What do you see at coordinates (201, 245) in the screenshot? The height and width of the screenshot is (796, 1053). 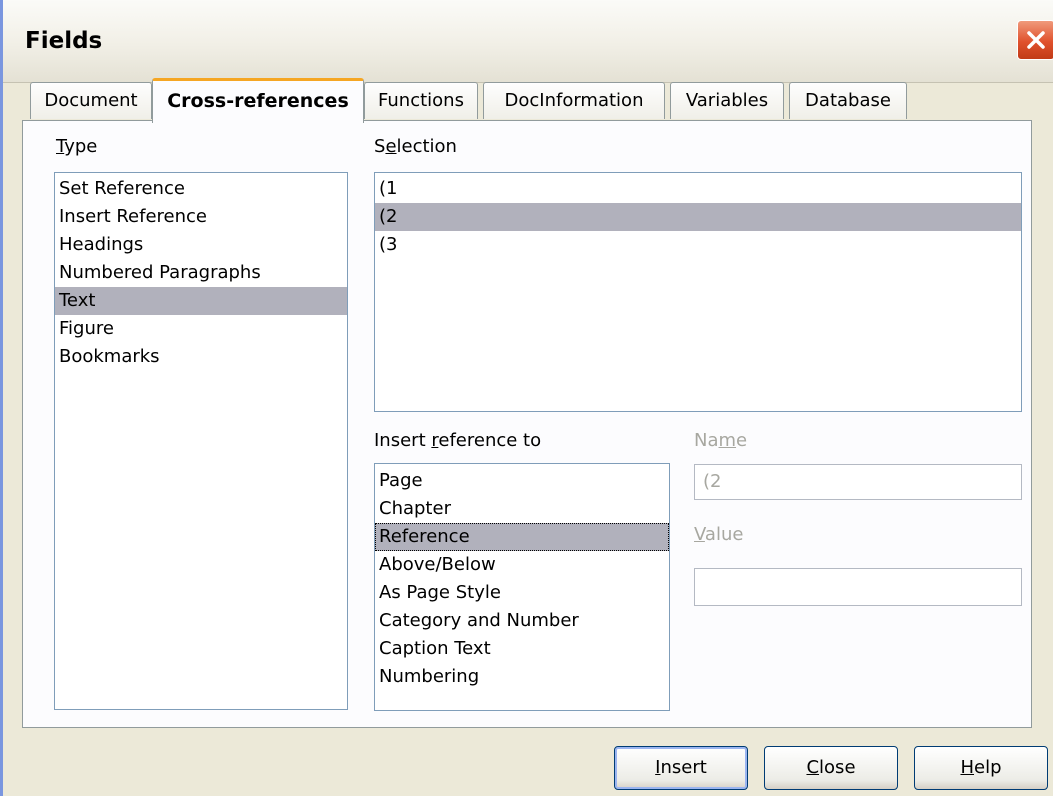 I see `list-item: Headings` at bounding box center [201, 245].